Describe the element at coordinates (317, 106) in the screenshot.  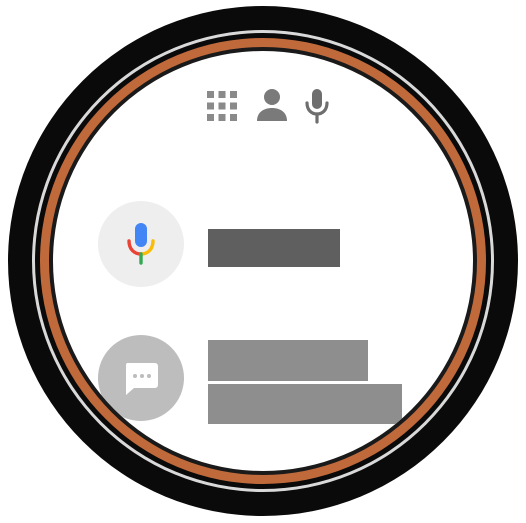
I see `microphone-icon` at that location.